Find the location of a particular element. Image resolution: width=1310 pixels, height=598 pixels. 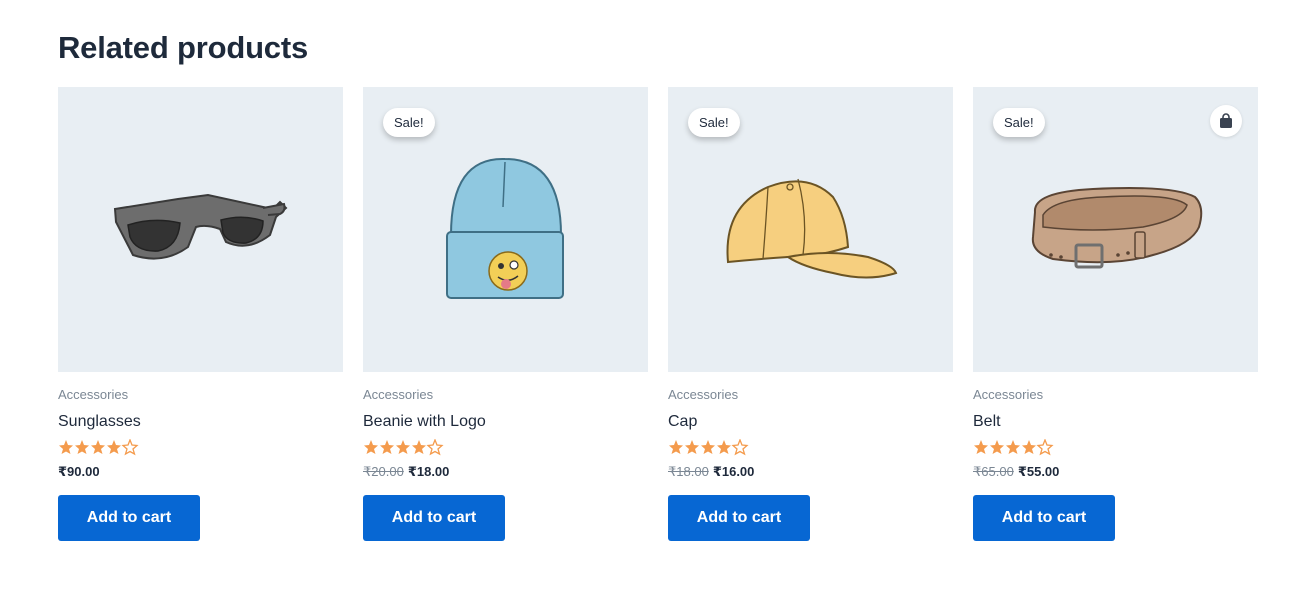

product-price: ₹18.00 ₹16.00 is located at coordinates (810, 472).